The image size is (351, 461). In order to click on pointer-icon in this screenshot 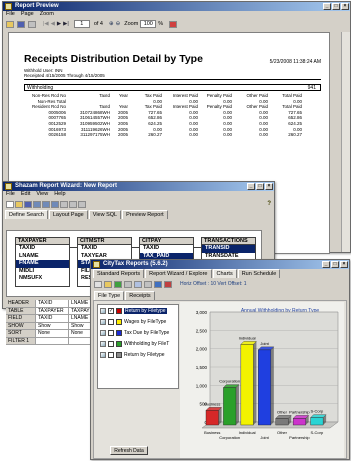, I will do `click(98, 284)`.